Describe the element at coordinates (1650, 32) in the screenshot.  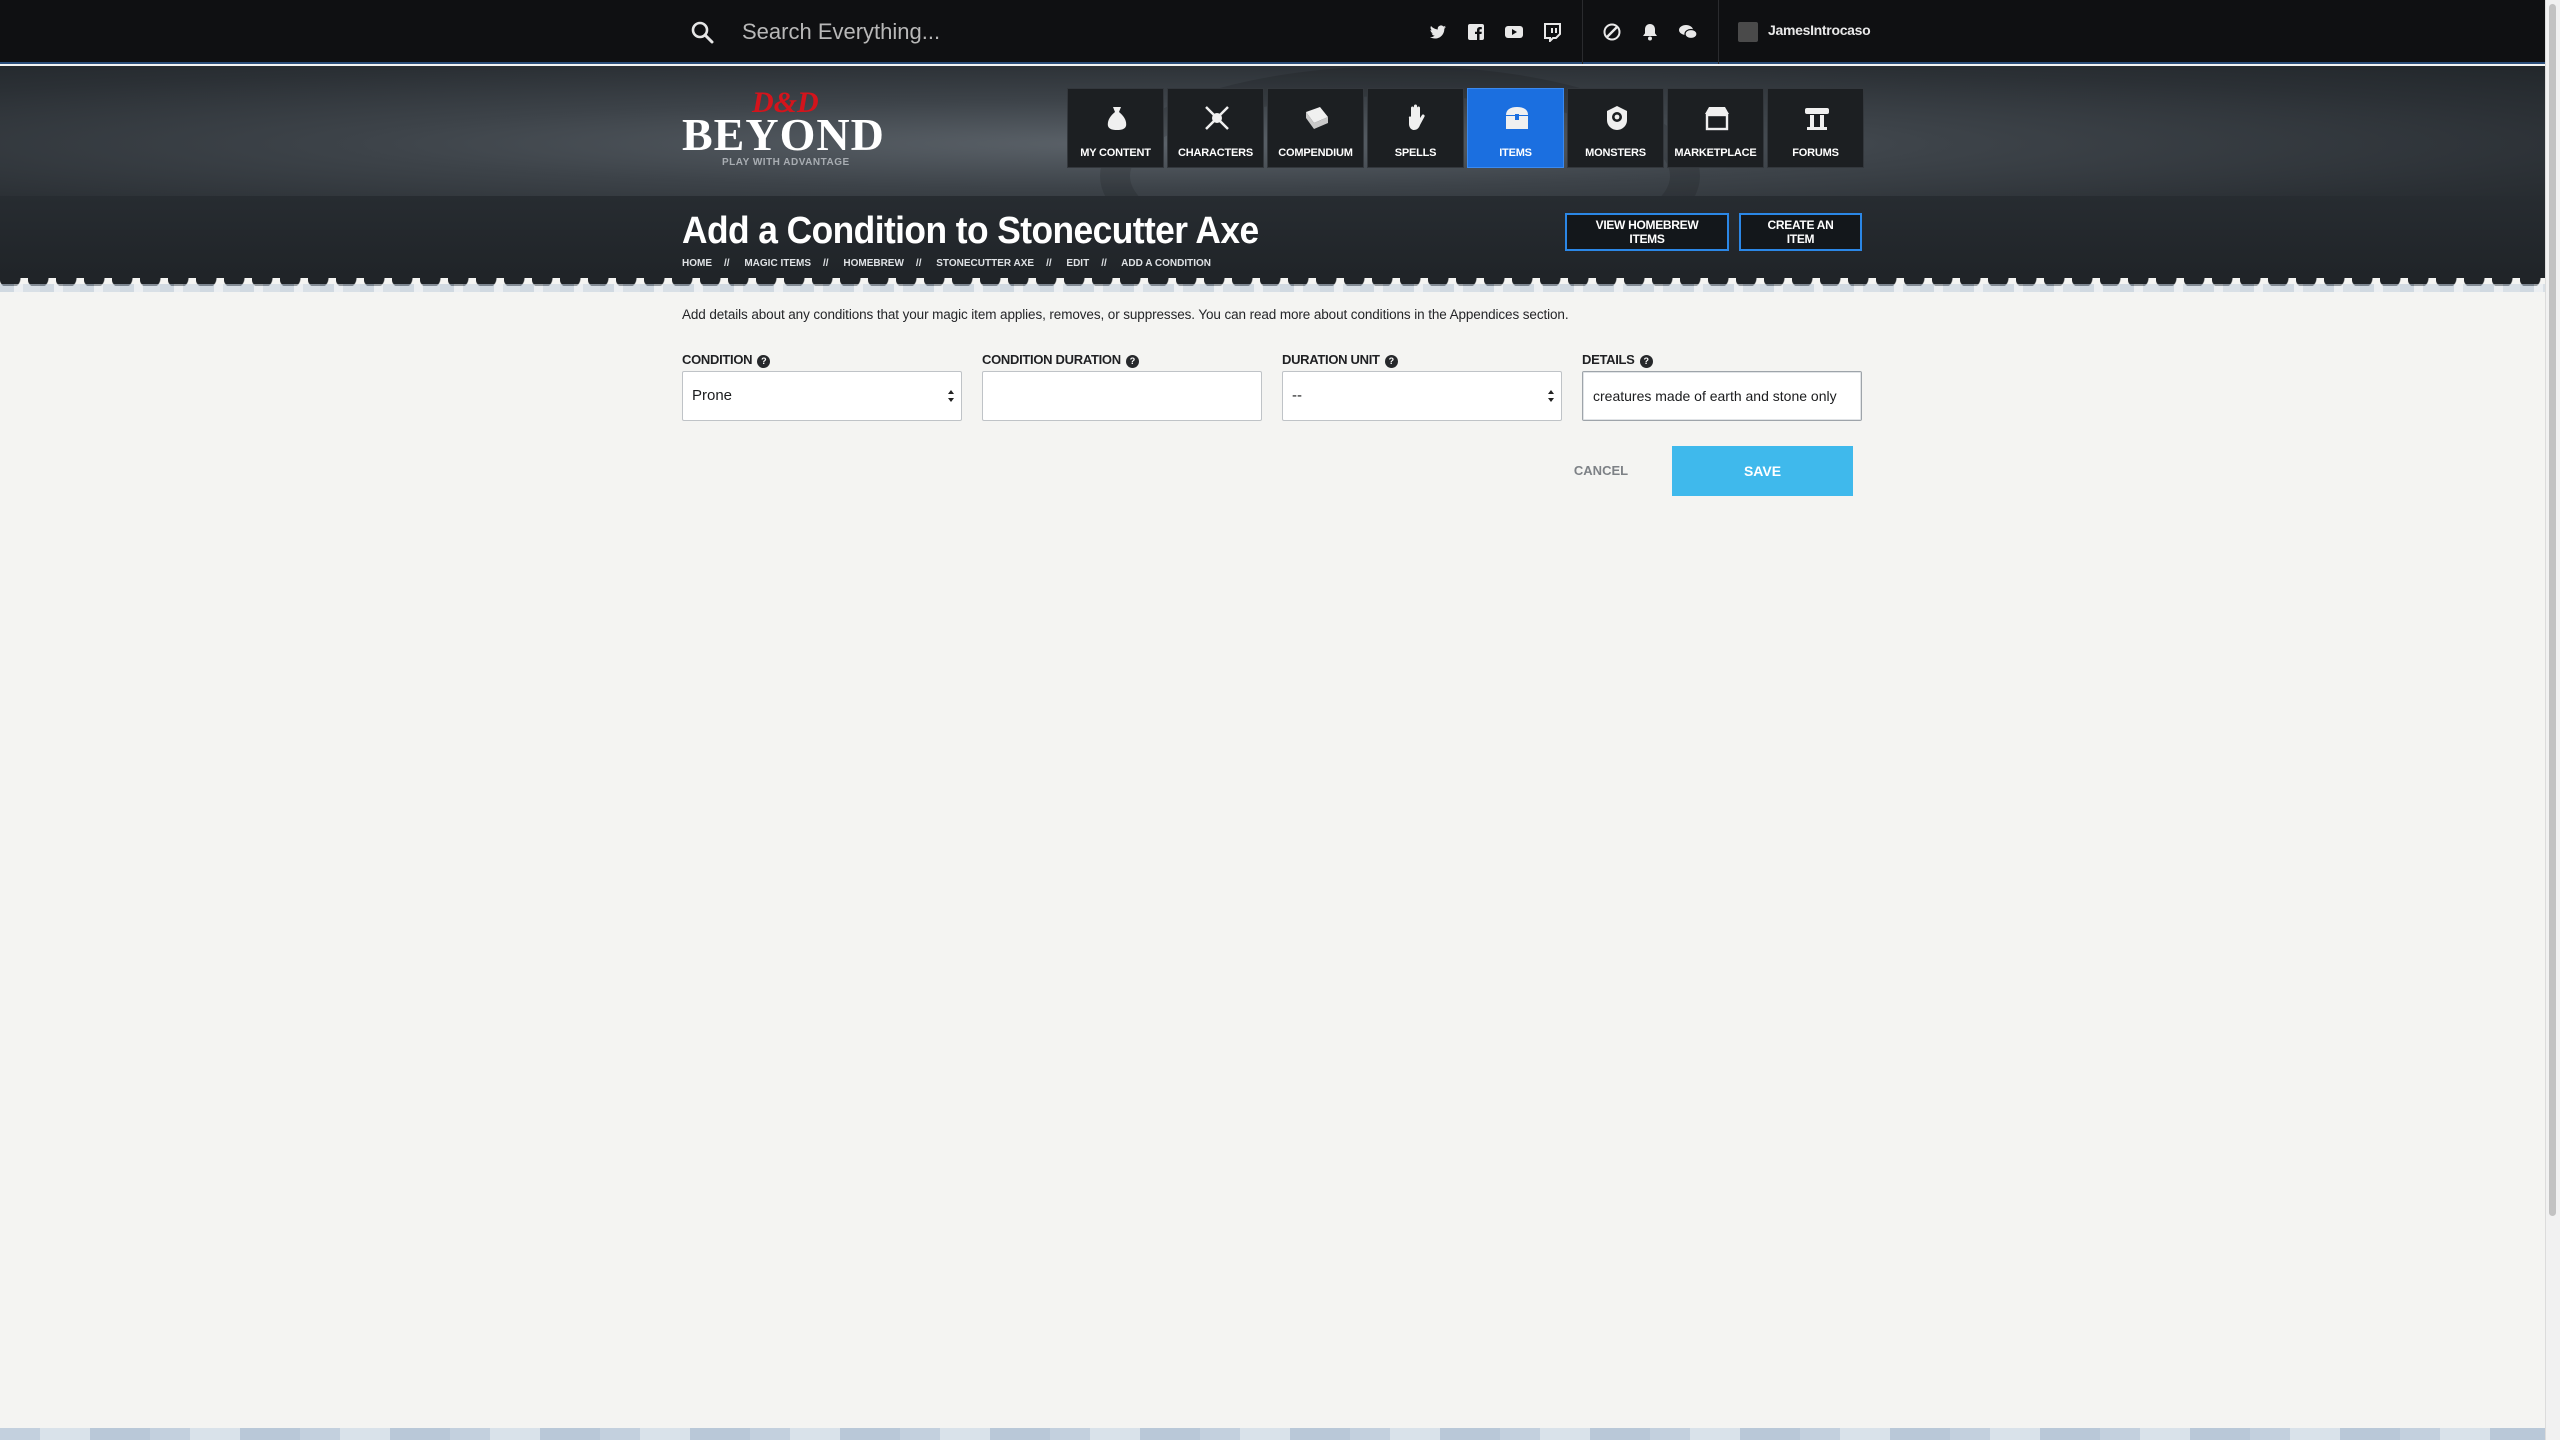
I see `bell-icon` at that location.